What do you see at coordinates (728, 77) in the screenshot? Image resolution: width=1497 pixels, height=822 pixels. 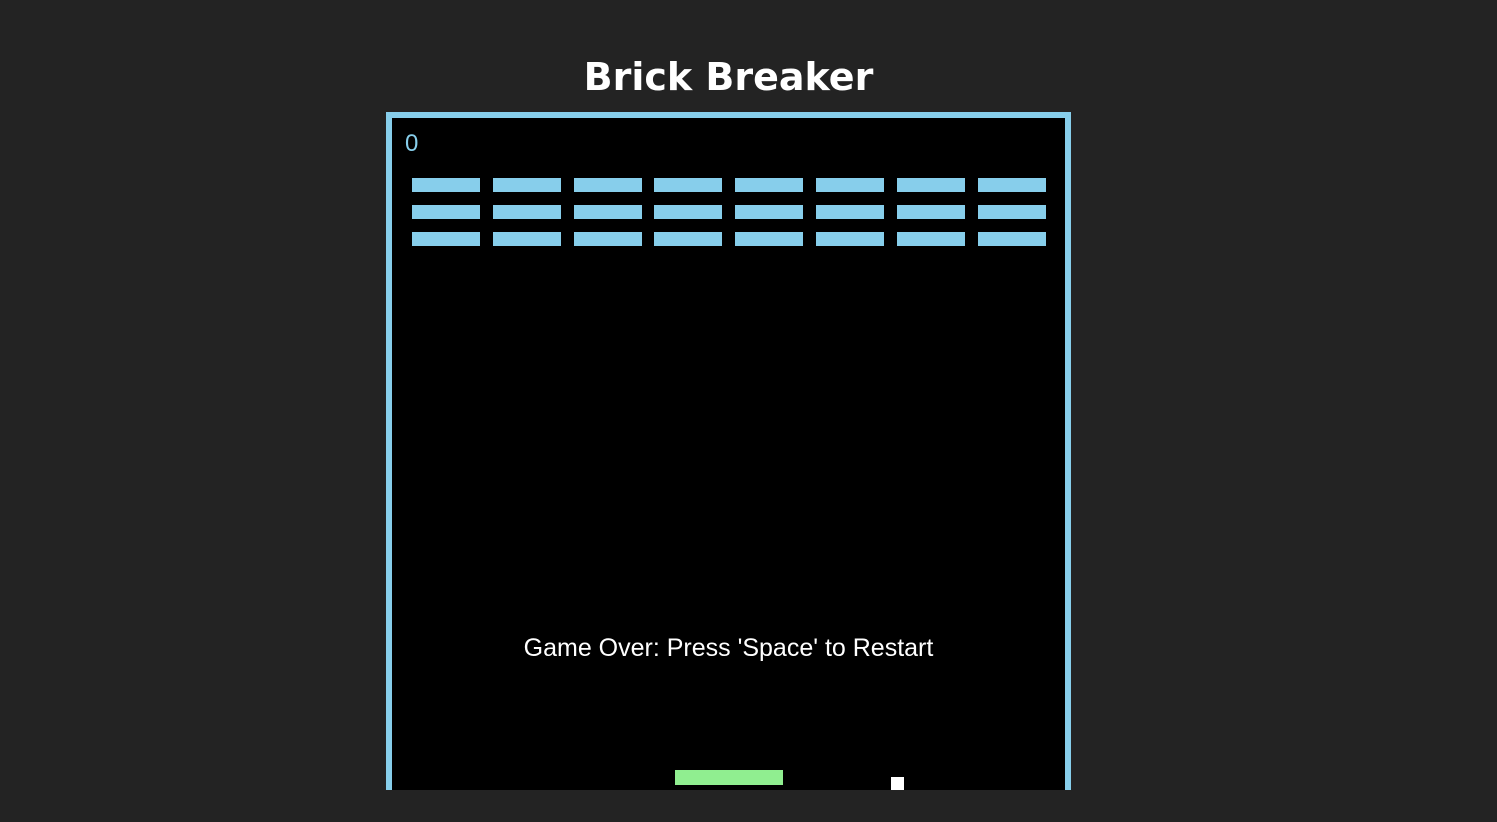 I see `page-title: Brick Breaker` at bounding box center [728, 77].